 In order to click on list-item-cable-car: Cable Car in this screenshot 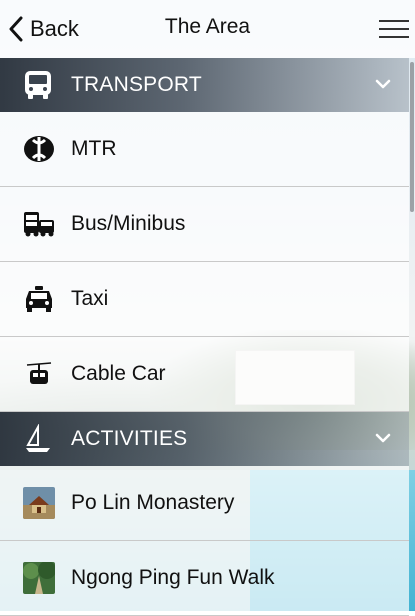, I will do `click(204, 374)`.